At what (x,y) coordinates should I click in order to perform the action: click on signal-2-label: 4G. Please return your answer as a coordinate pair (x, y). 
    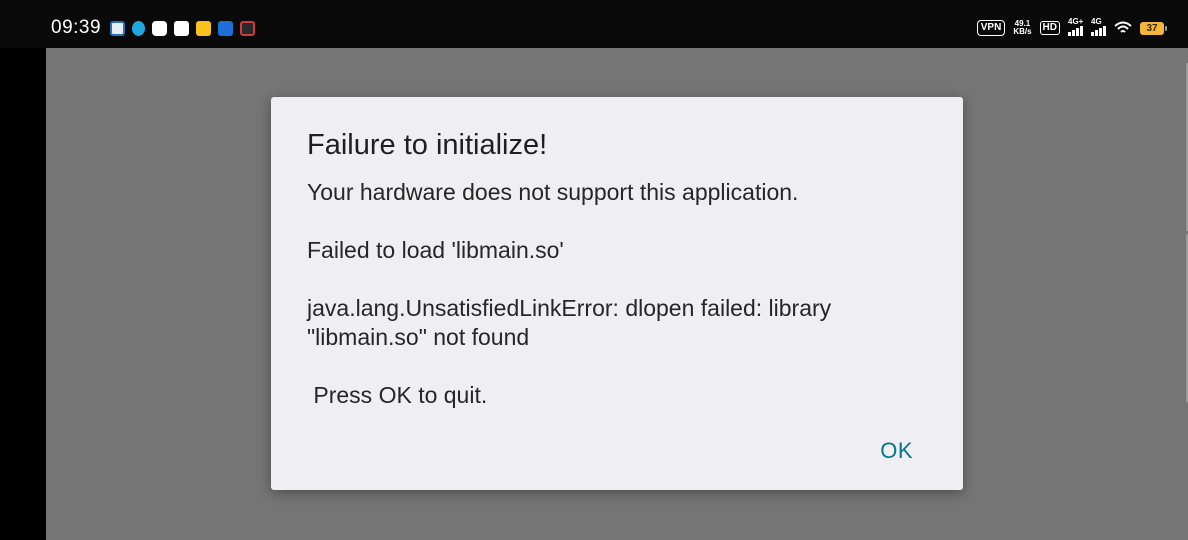
    Looking at the image, I should click on (1096, 21).